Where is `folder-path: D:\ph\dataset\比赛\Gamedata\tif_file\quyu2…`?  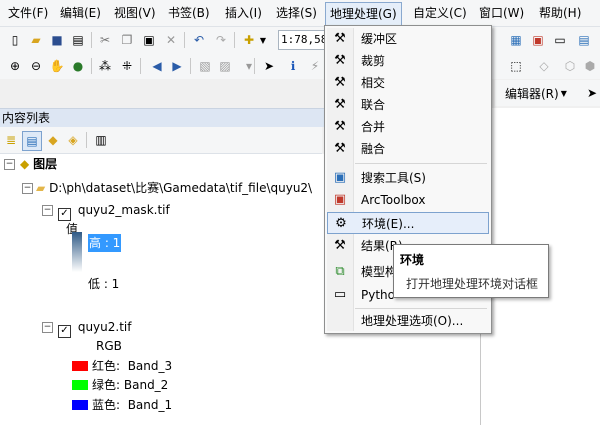 folder-path: D:\ph\dataset\比赛\Gamedata\tif_file\quyu2… is located at coordinates (181, 188).